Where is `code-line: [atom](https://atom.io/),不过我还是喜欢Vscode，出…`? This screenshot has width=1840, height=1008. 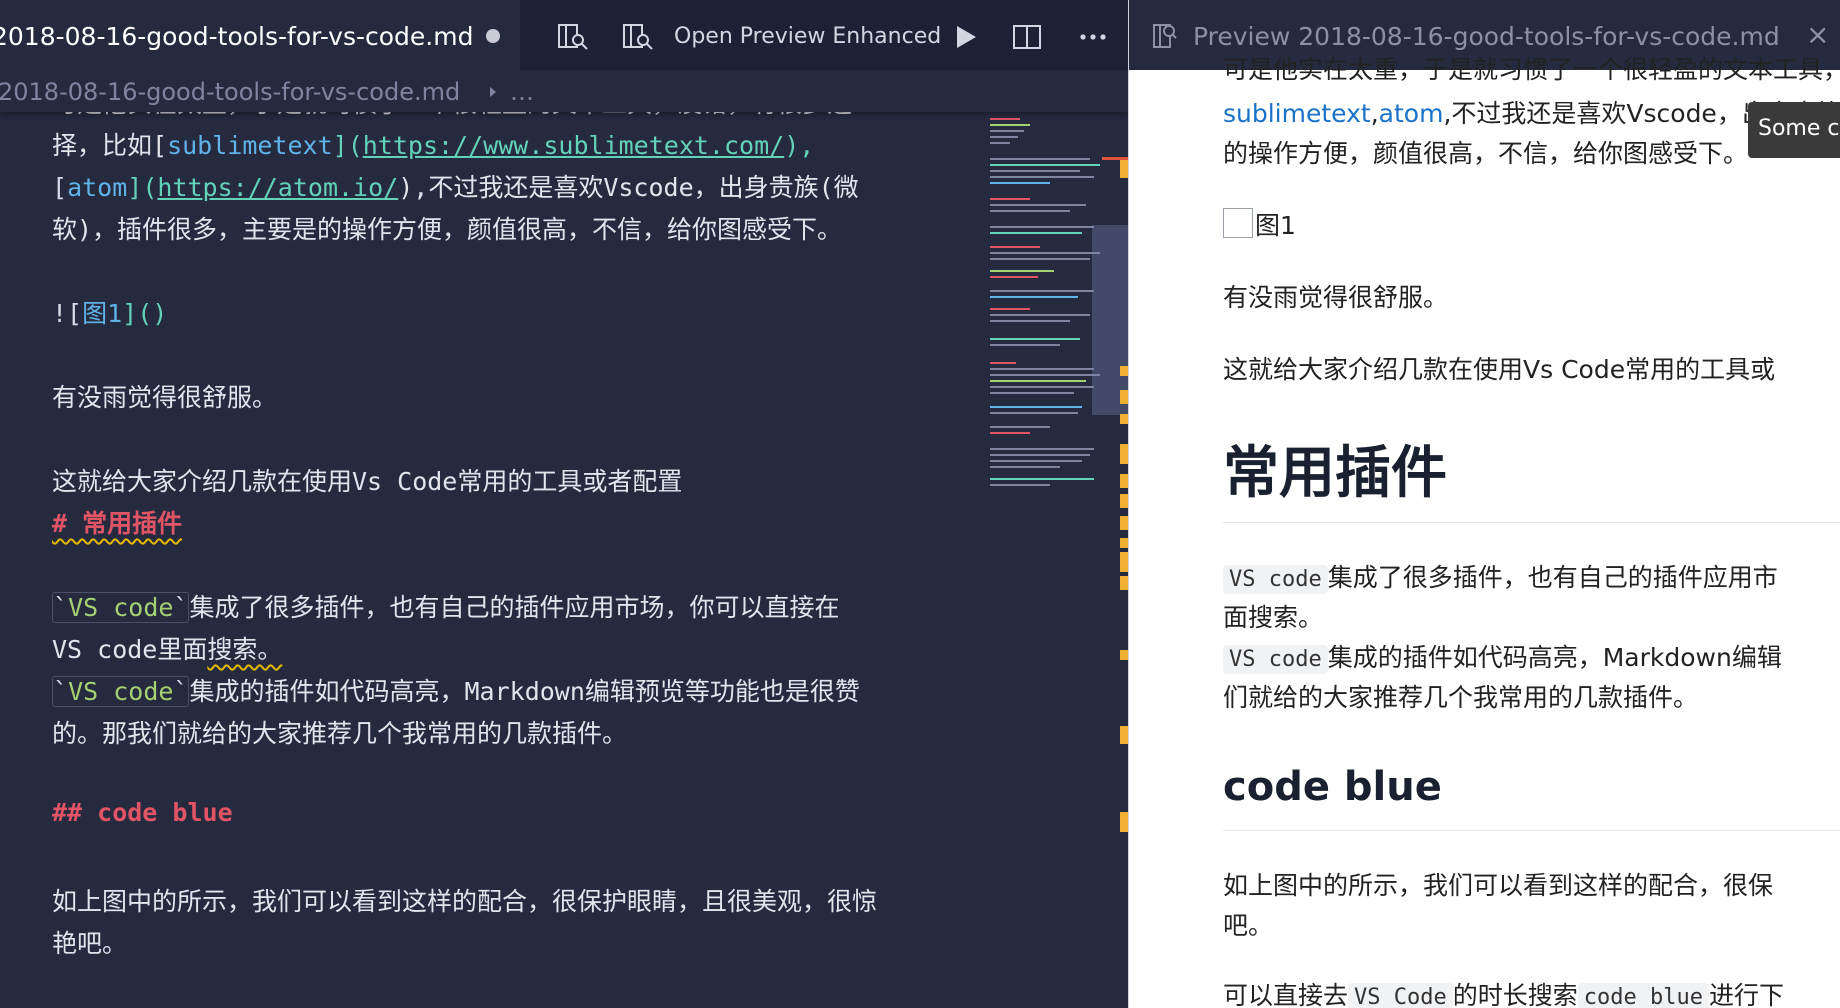 code-line: [atom](https://atom.io/),不过我还是喜欢Vscode，出… is located at coordinates (455, 187).